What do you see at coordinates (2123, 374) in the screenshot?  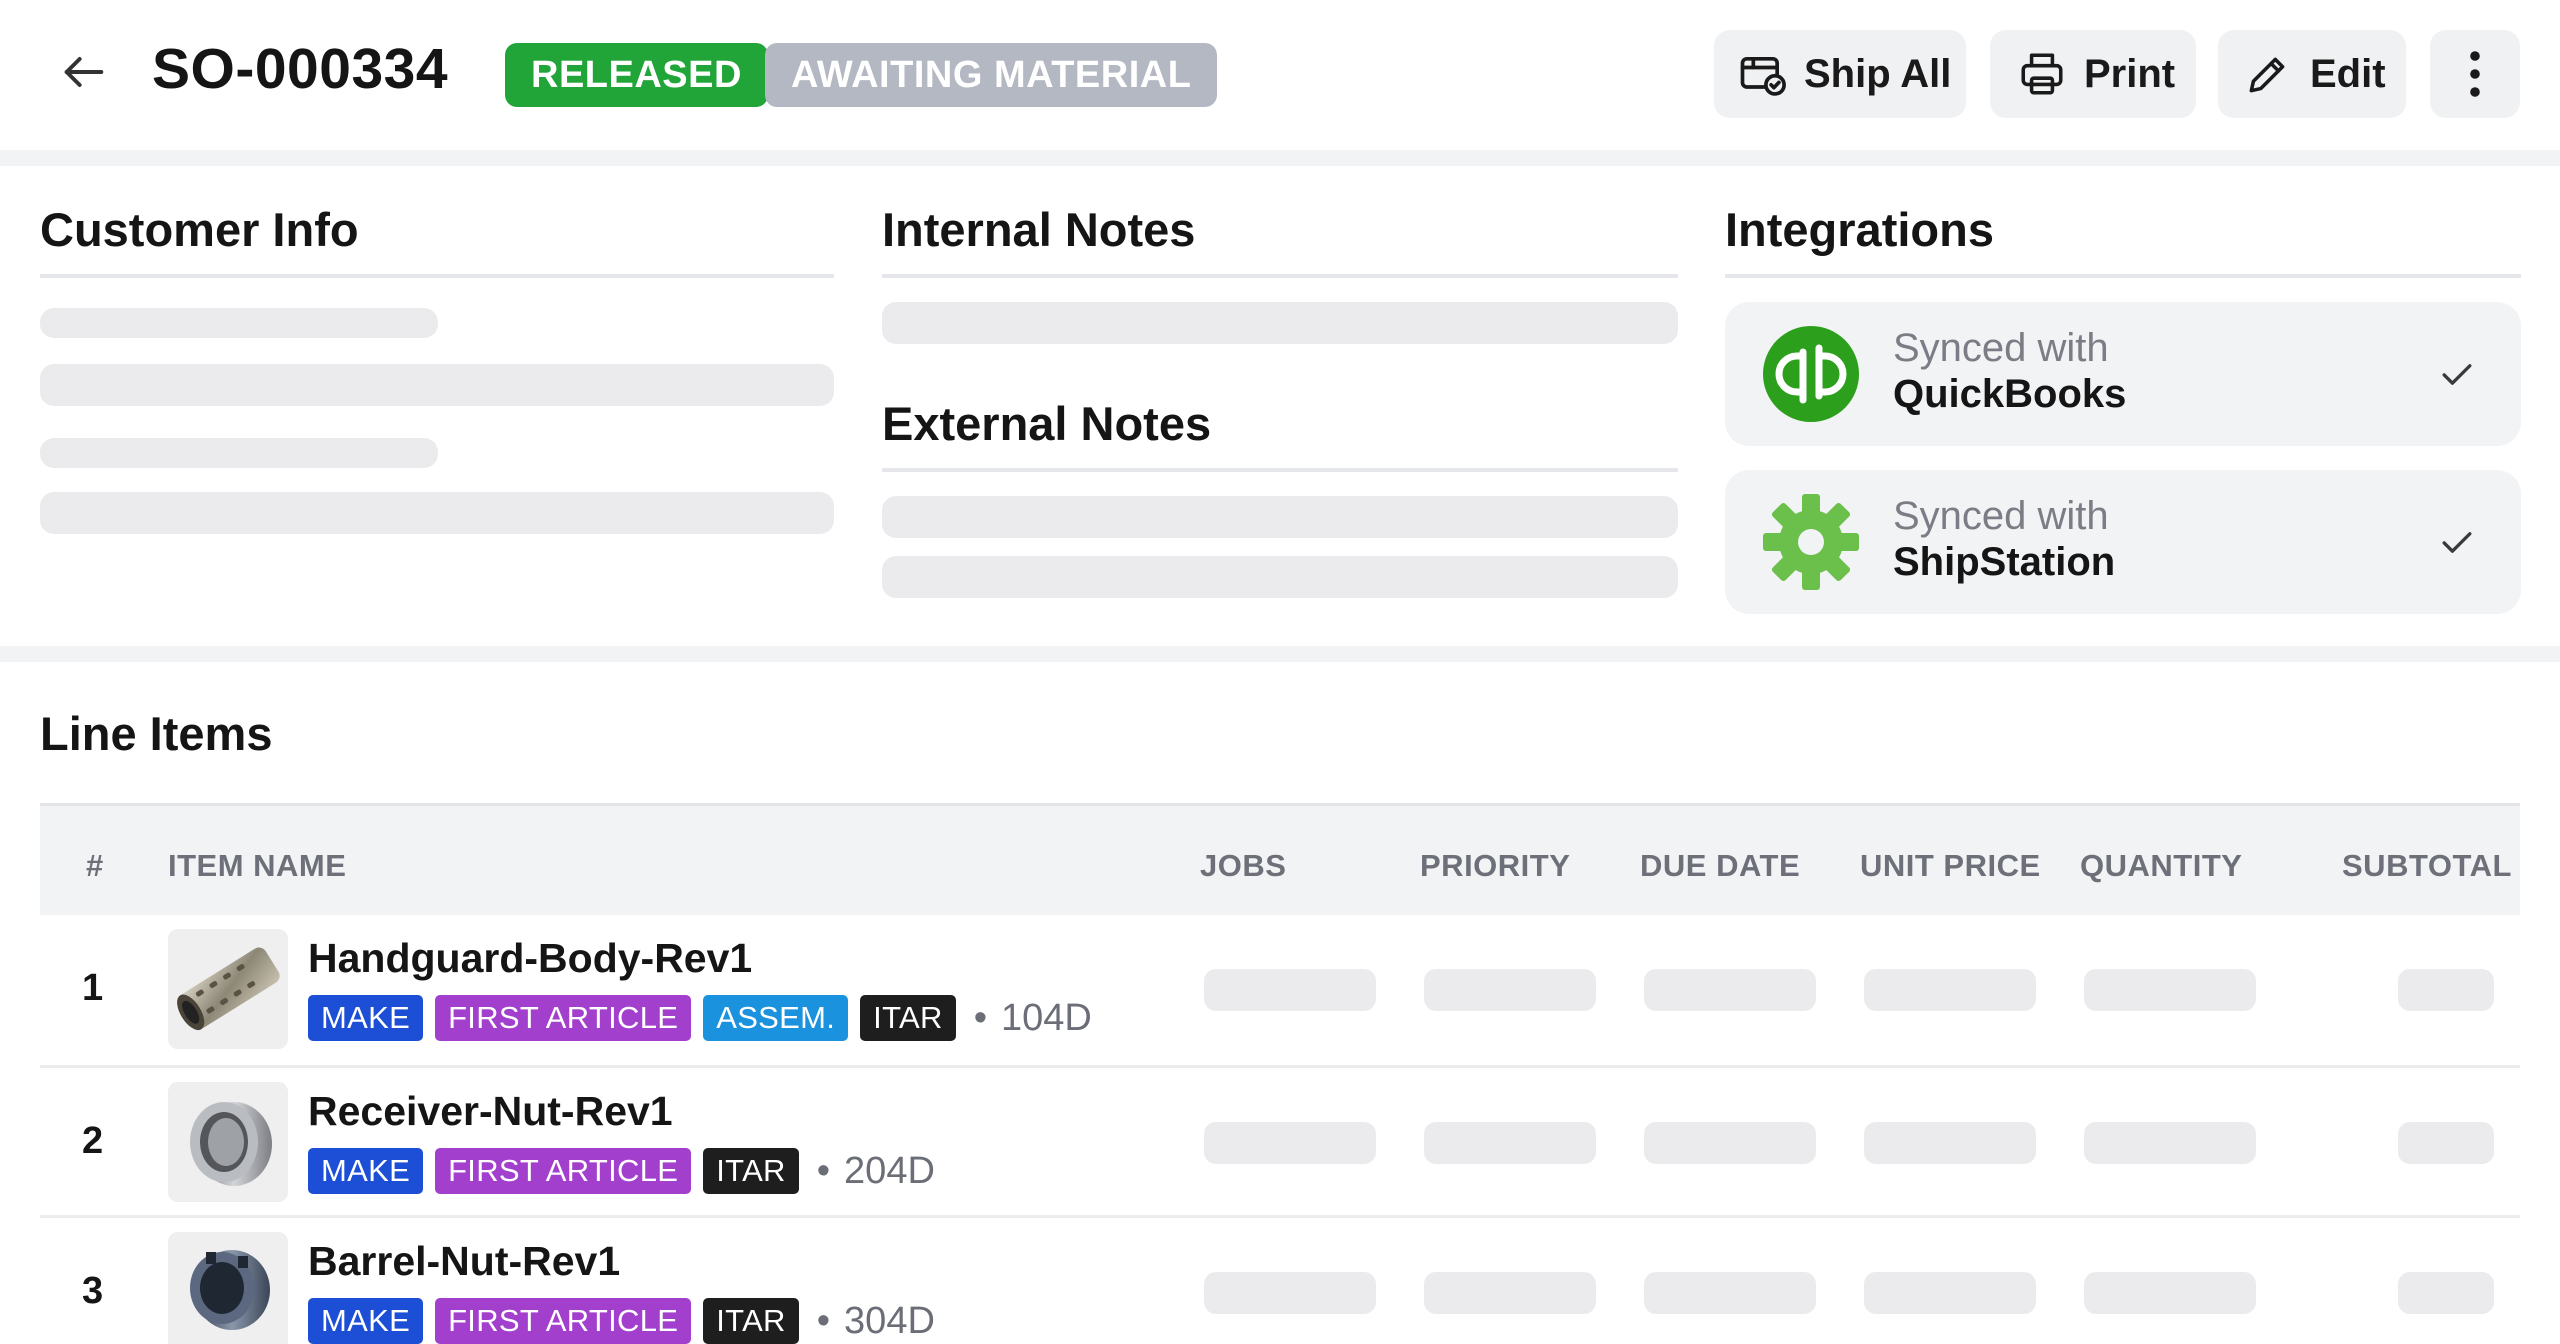 I see `integration-quickbooks: Synced with QuickBooks` at bounding box center [2123, 374].